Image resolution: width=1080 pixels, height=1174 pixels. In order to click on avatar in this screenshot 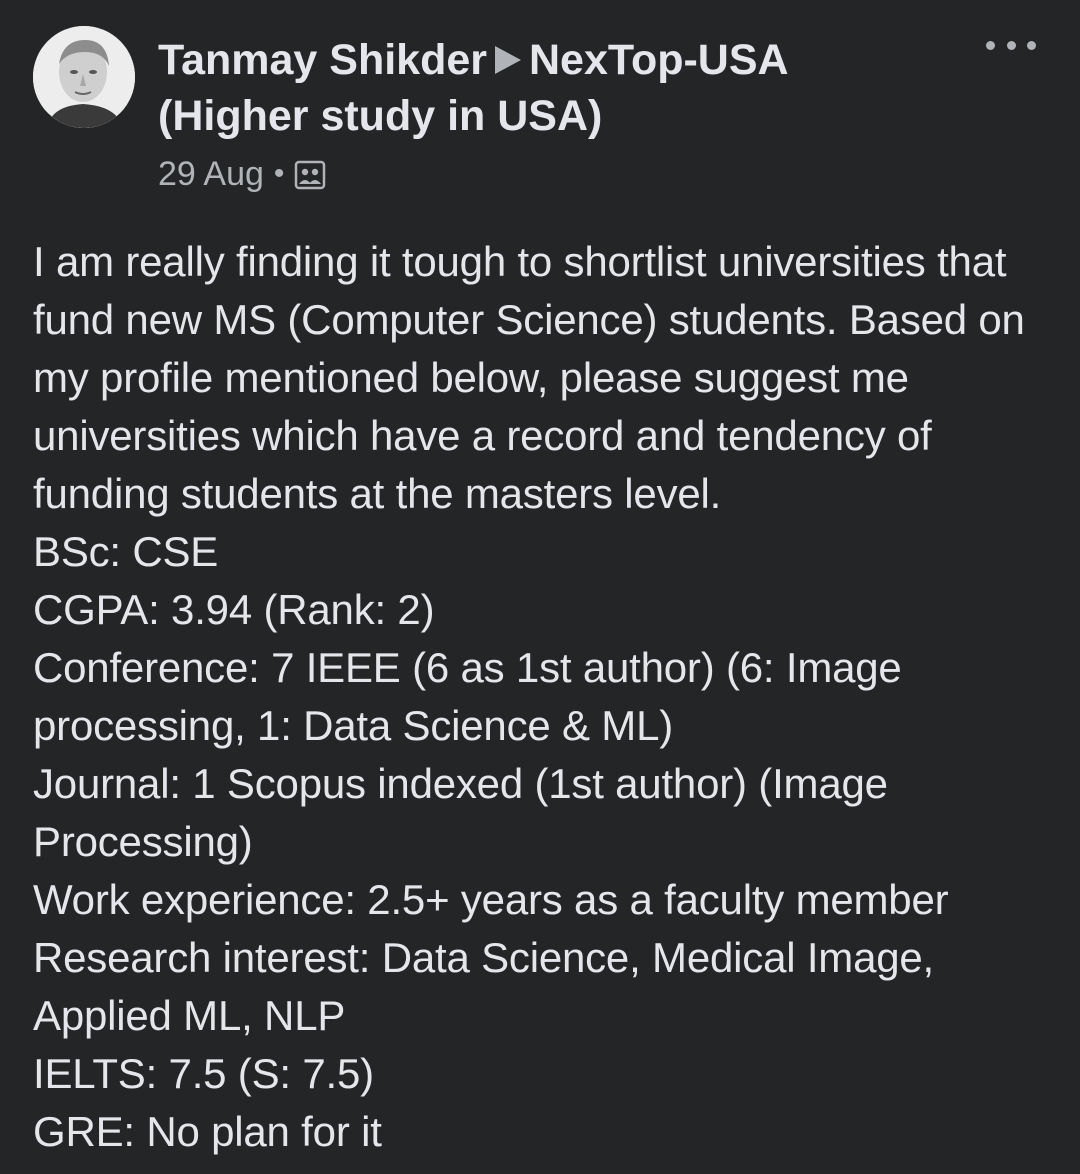, I will do `click(84, 77)`.